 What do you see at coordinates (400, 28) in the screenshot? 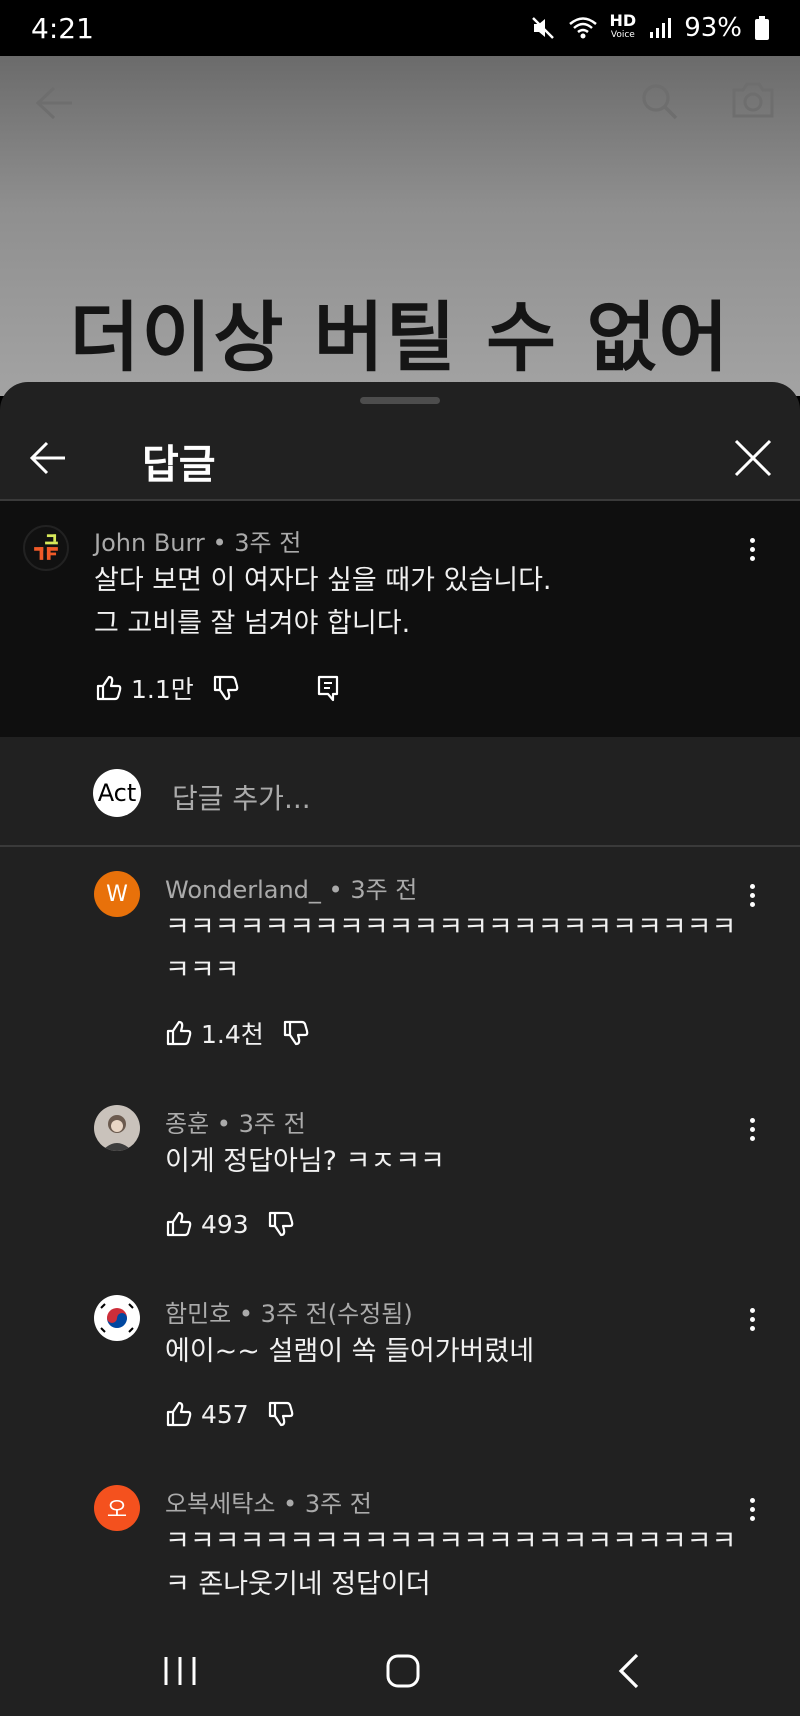
I see `status-bar: 4:21 HD Voice 93%` at bounding box center [400, 28].